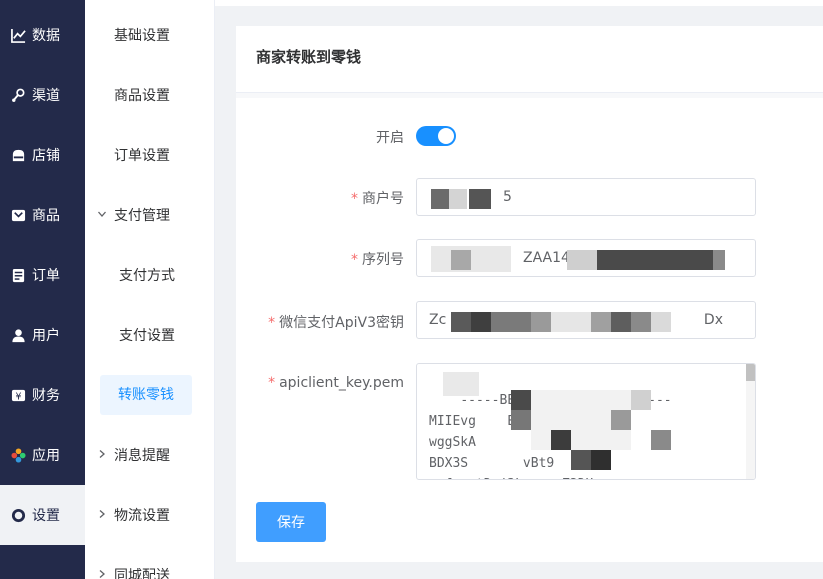 This screenshot has width=823, height=579. I want to click on nav-item-label: 应用, so click(46, 456).